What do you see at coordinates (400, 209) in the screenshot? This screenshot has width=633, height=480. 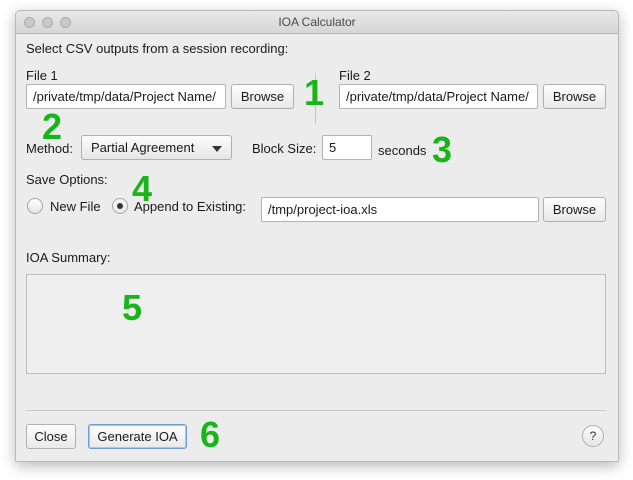 I see `save-path-field` at bounding box center [400, 209].